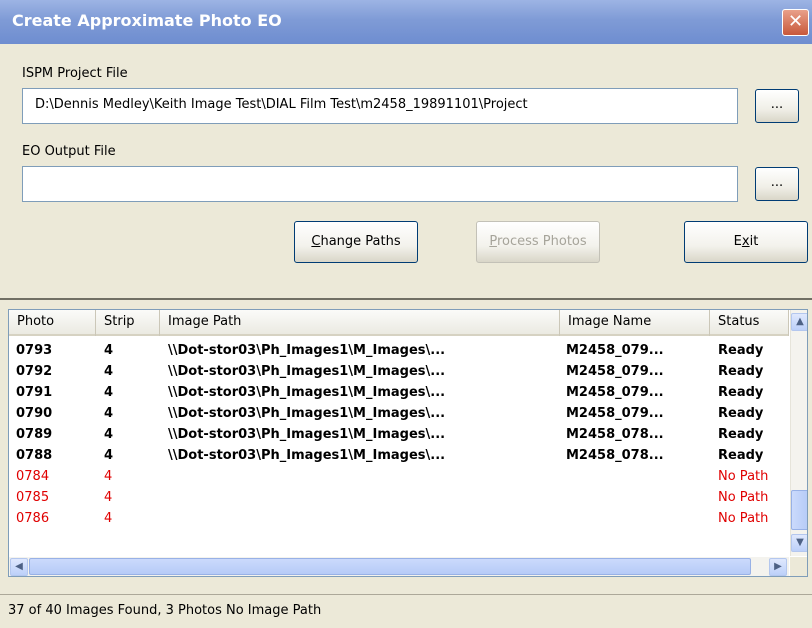 The width and height of the screenshot is (812, 628). I want to click on cell-photo: 0791, so click(34, 392).